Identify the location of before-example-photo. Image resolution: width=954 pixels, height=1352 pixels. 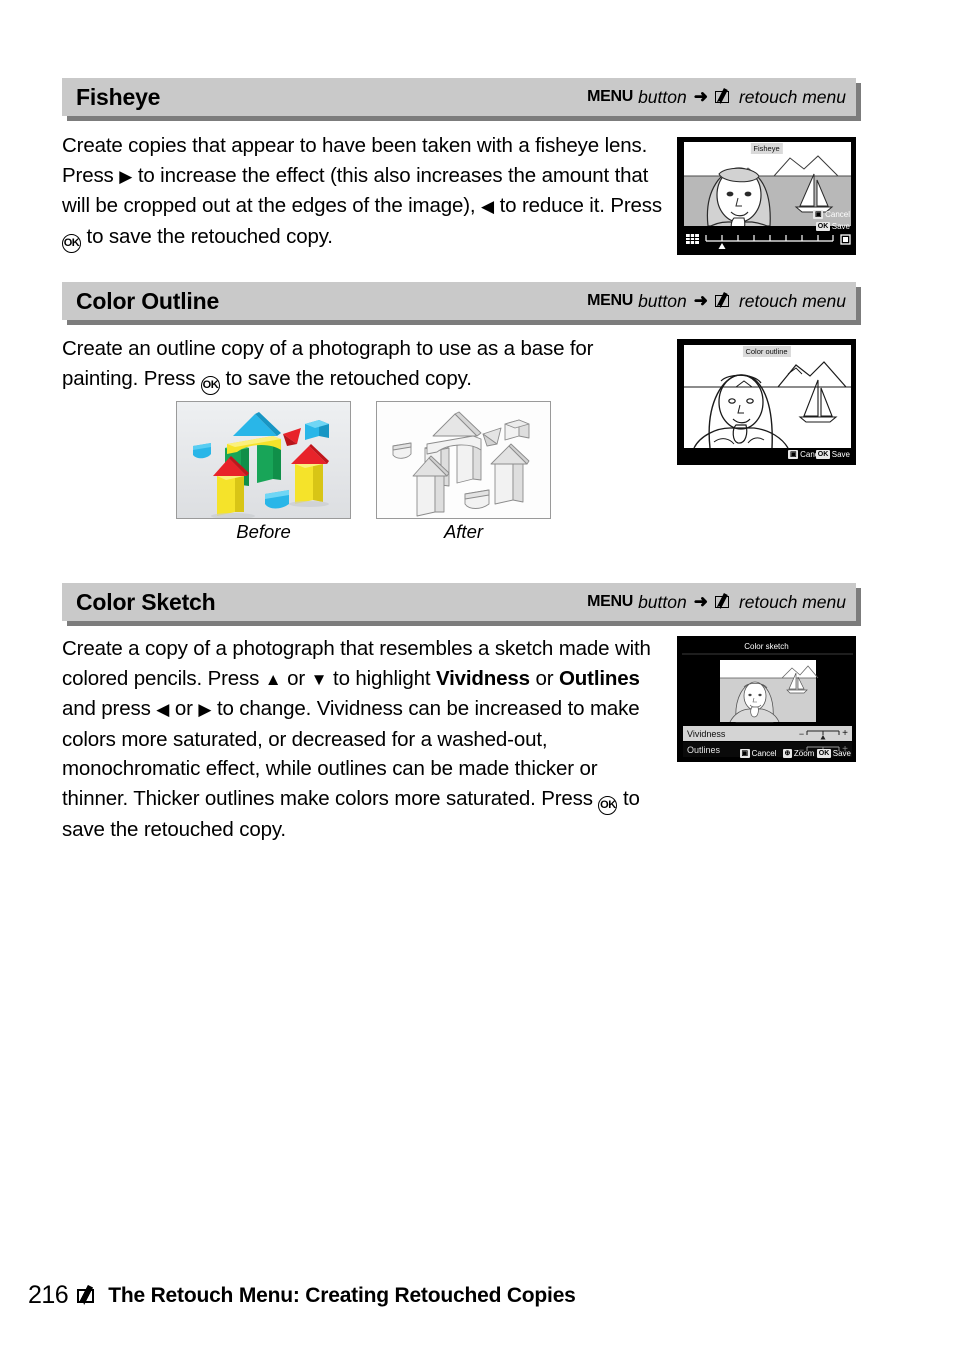
(263, 460).